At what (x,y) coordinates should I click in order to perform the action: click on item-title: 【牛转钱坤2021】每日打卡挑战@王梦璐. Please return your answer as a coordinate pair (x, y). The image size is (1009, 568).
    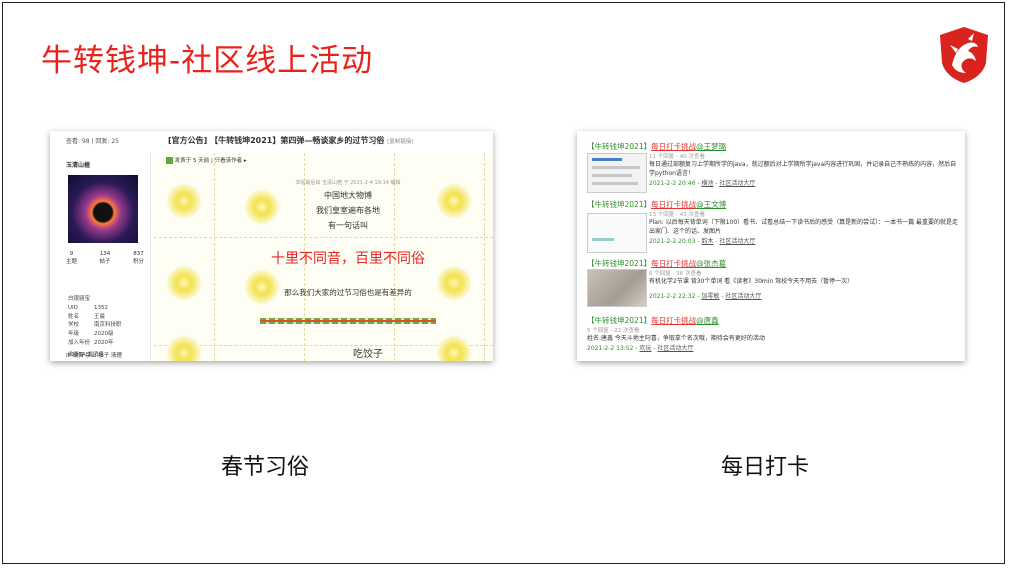
    Looking at the image, I should click on (773, 146).